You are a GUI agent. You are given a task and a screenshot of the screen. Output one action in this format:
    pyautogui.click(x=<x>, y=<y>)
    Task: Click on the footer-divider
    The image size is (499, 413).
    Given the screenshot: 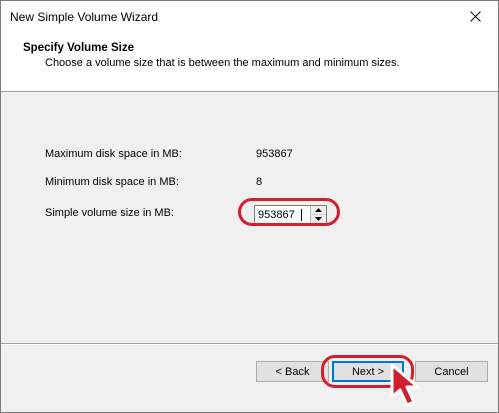 What is the action you would take?
    pyautogui.click(x=249, y=344)
    